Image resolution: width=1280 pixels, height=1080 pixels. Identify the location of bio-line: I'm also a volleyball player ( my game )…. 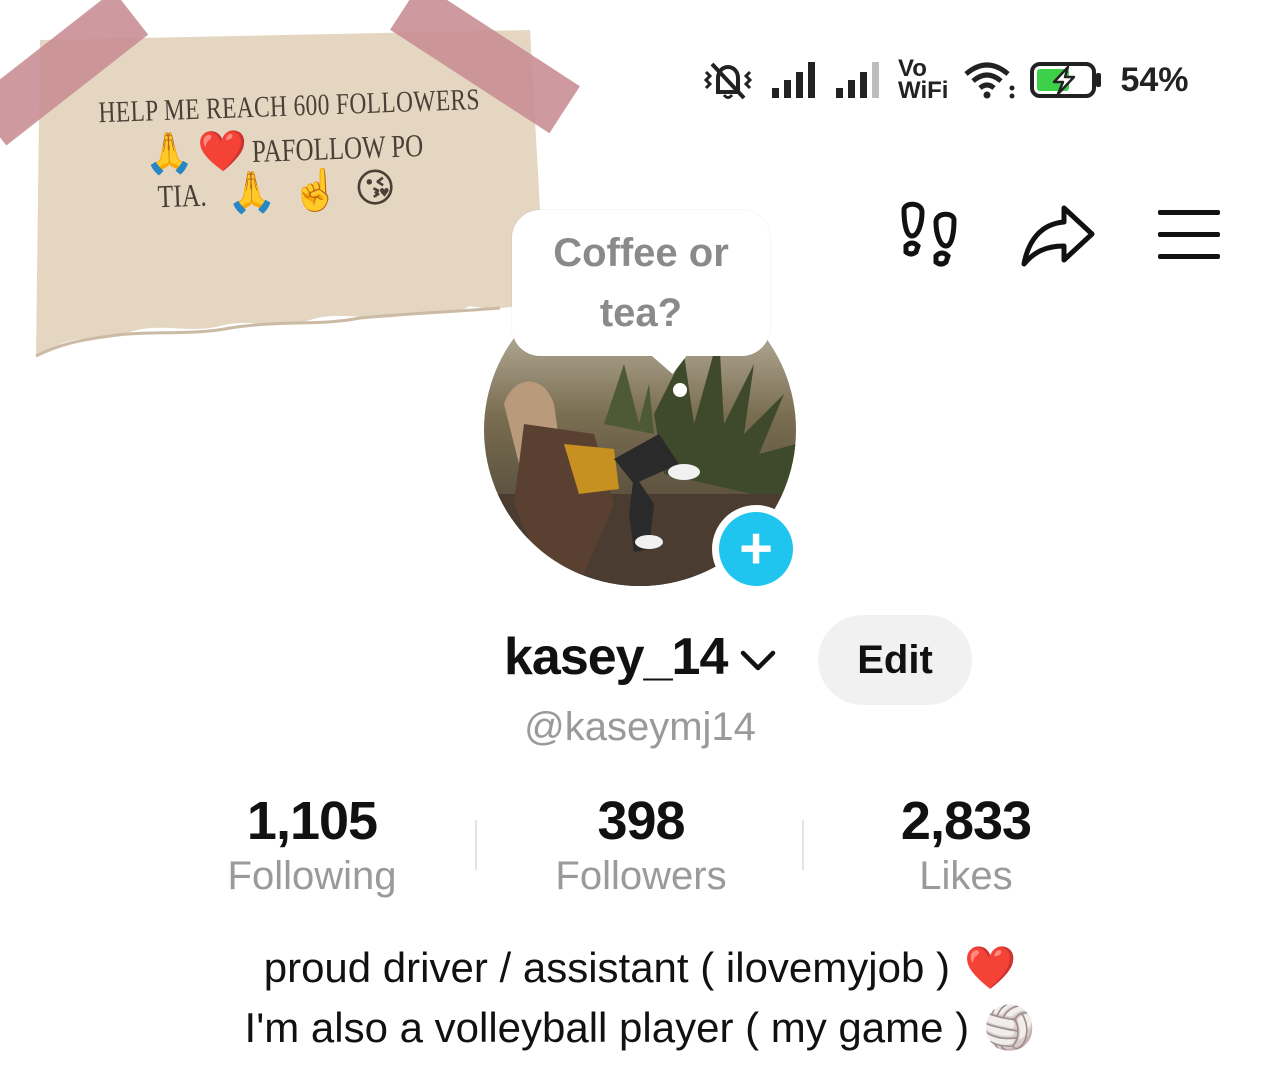
(640, 1028).